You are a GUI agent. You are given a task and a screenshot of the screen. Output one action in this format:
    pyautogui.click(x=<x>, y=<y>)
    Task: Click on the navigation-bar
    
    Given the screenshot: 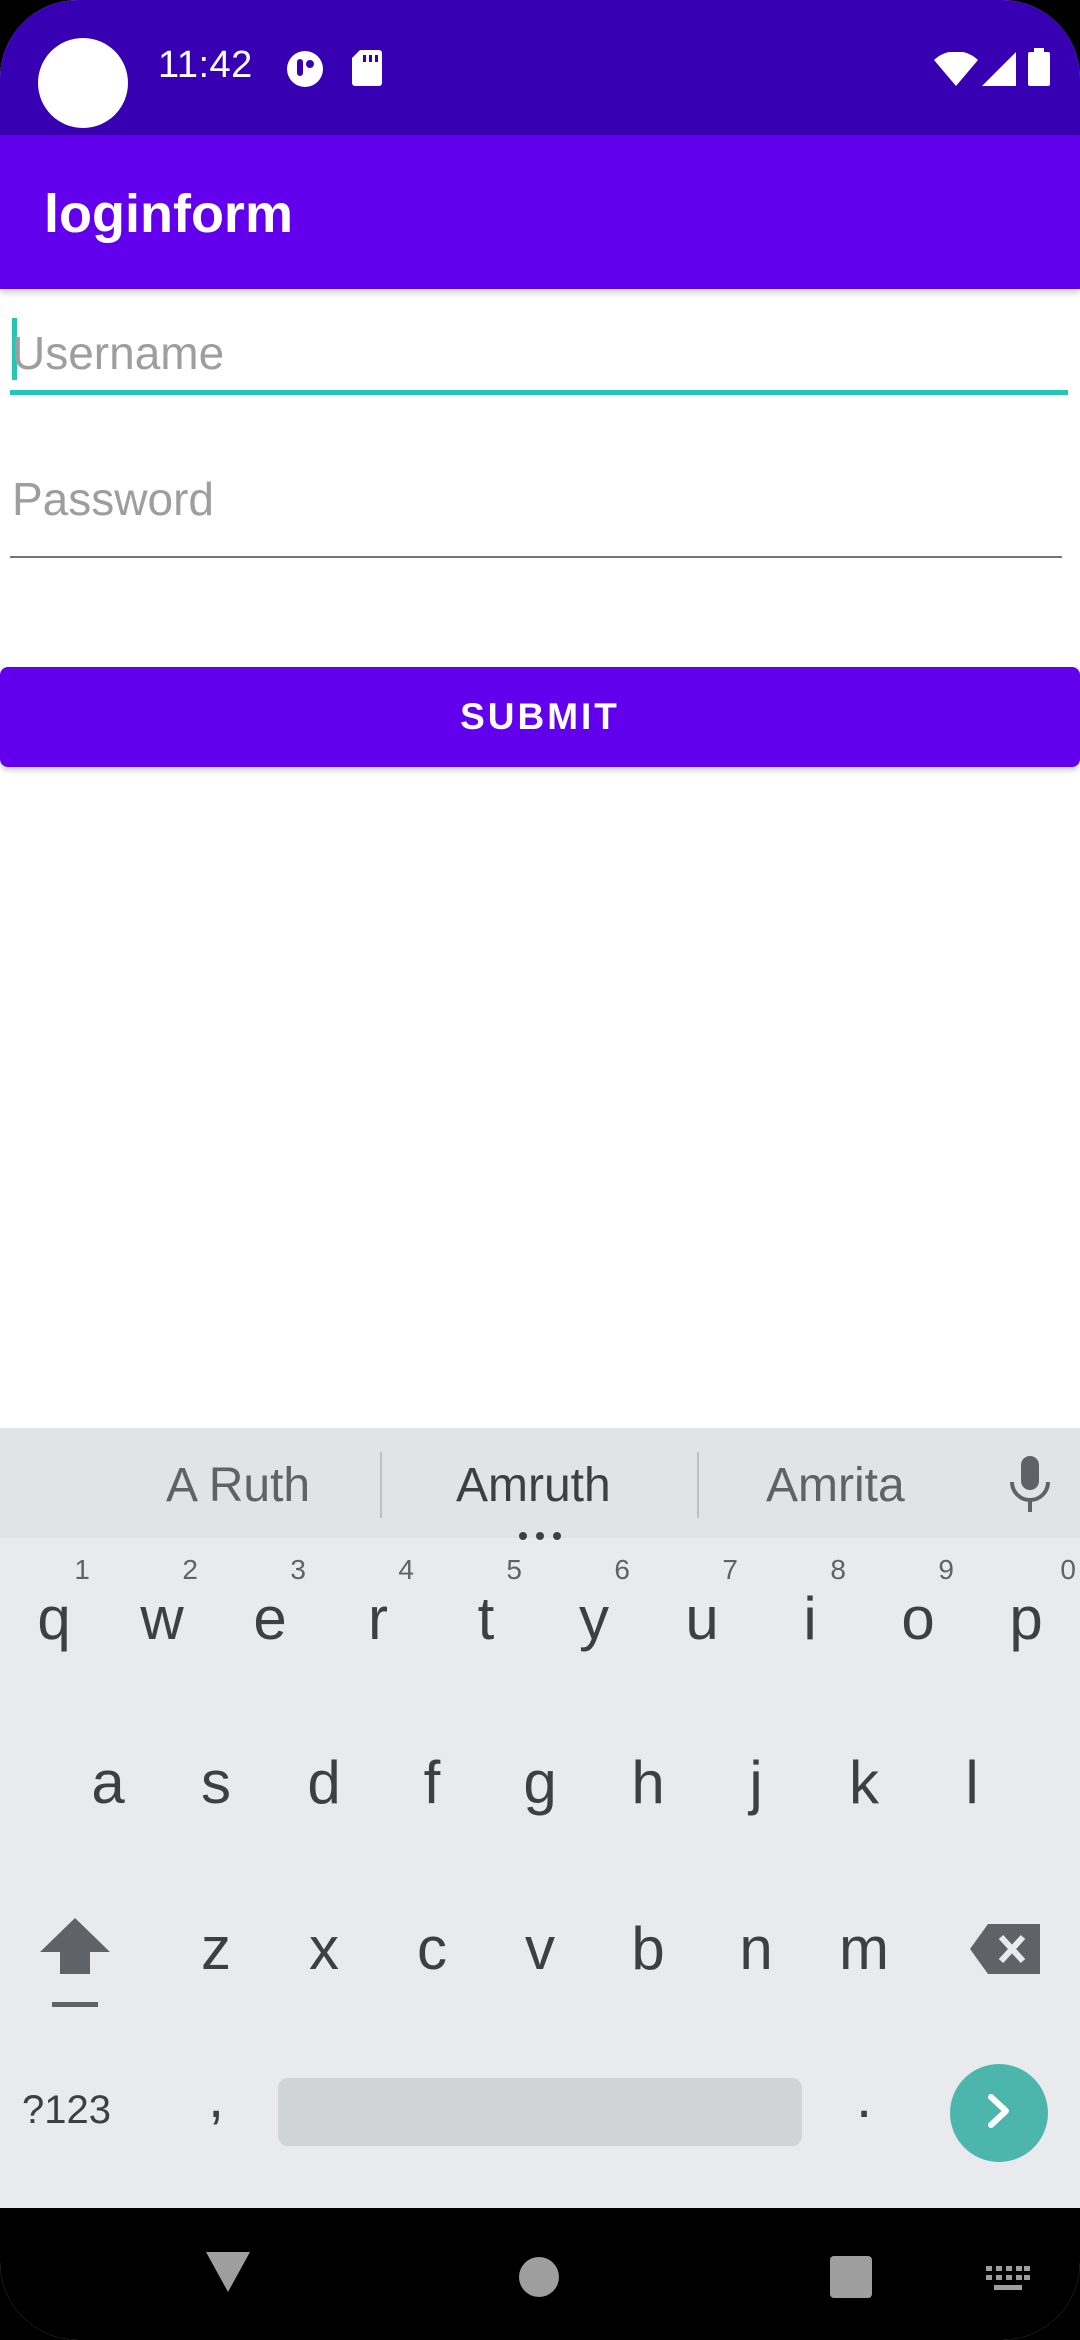 What is the action you would take?
    pyautogui.click(x=540, y=2274)
    